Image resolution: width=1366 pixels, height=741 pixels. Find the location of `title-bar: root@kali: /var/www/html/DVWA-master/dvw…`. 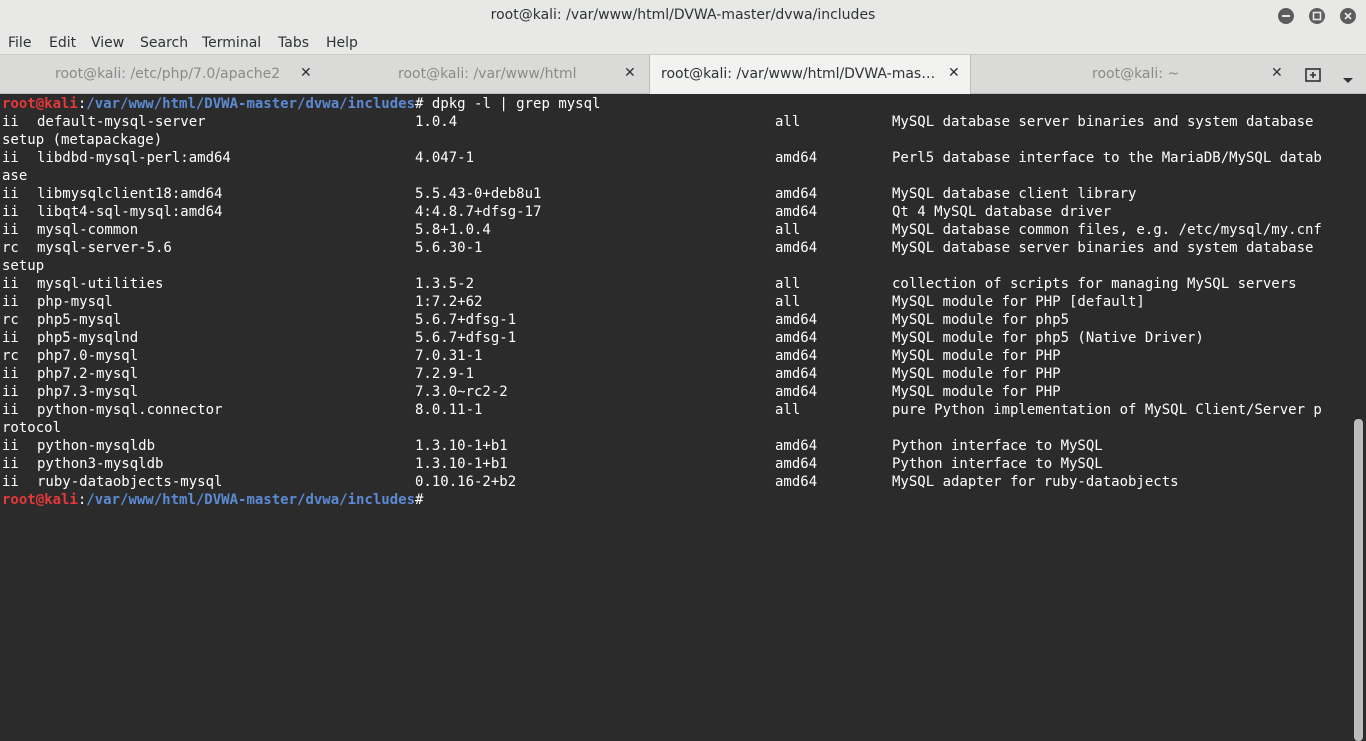

title-bar: root@kali: /var/www/html/DVWA-master/dvw… is located at coordinates (683, 16).